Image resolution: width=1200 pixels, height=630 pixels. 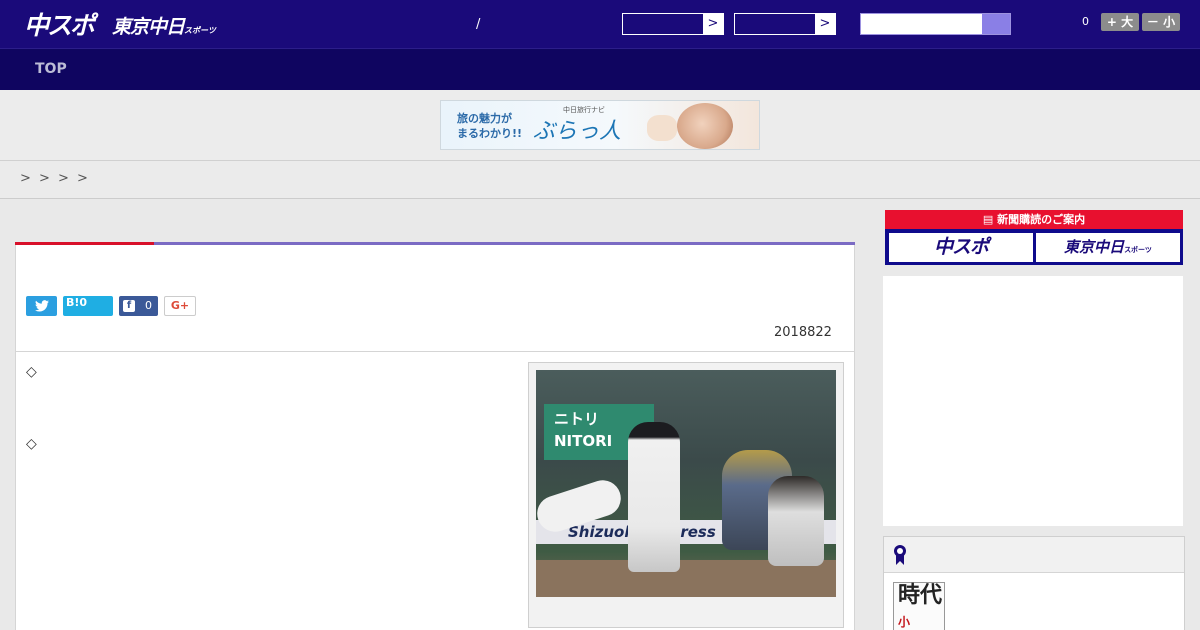 I want to click on twitter-icon, so click(x=41, y=306).